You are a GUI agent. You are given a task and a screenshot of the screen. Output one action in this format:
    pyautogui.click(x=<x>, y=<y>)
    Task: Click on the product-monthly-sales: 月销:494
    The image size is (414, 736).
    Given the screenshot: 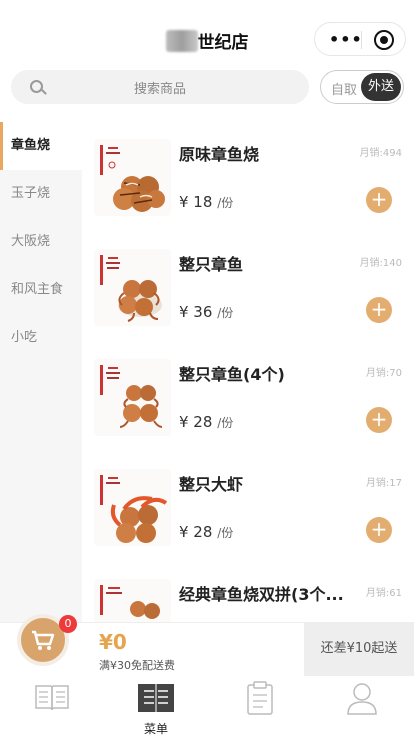 What is the action you would take?
    pyautogui.click(x=380, y=153)
    